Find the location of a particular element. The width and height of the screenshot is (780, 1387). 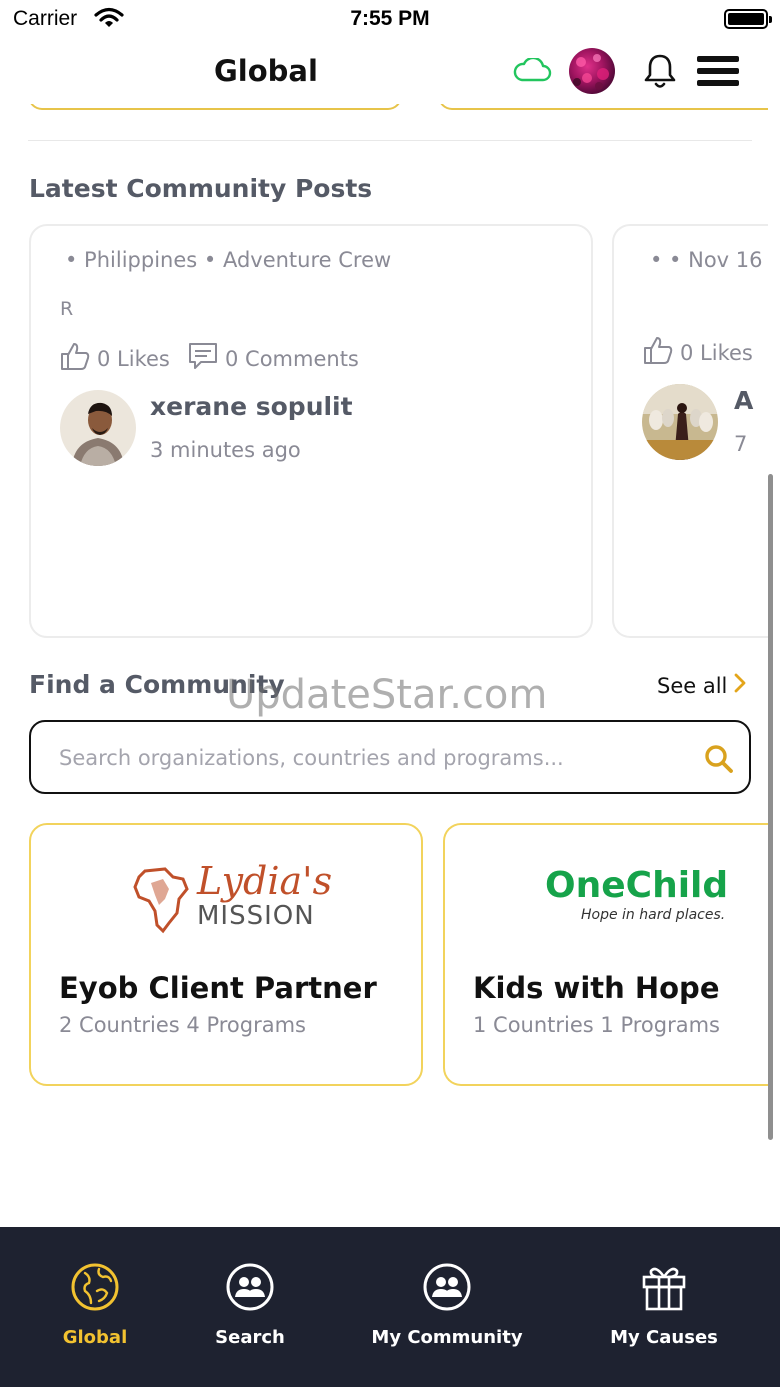

cloud-sync-icon is located at coordinates (532, 72).